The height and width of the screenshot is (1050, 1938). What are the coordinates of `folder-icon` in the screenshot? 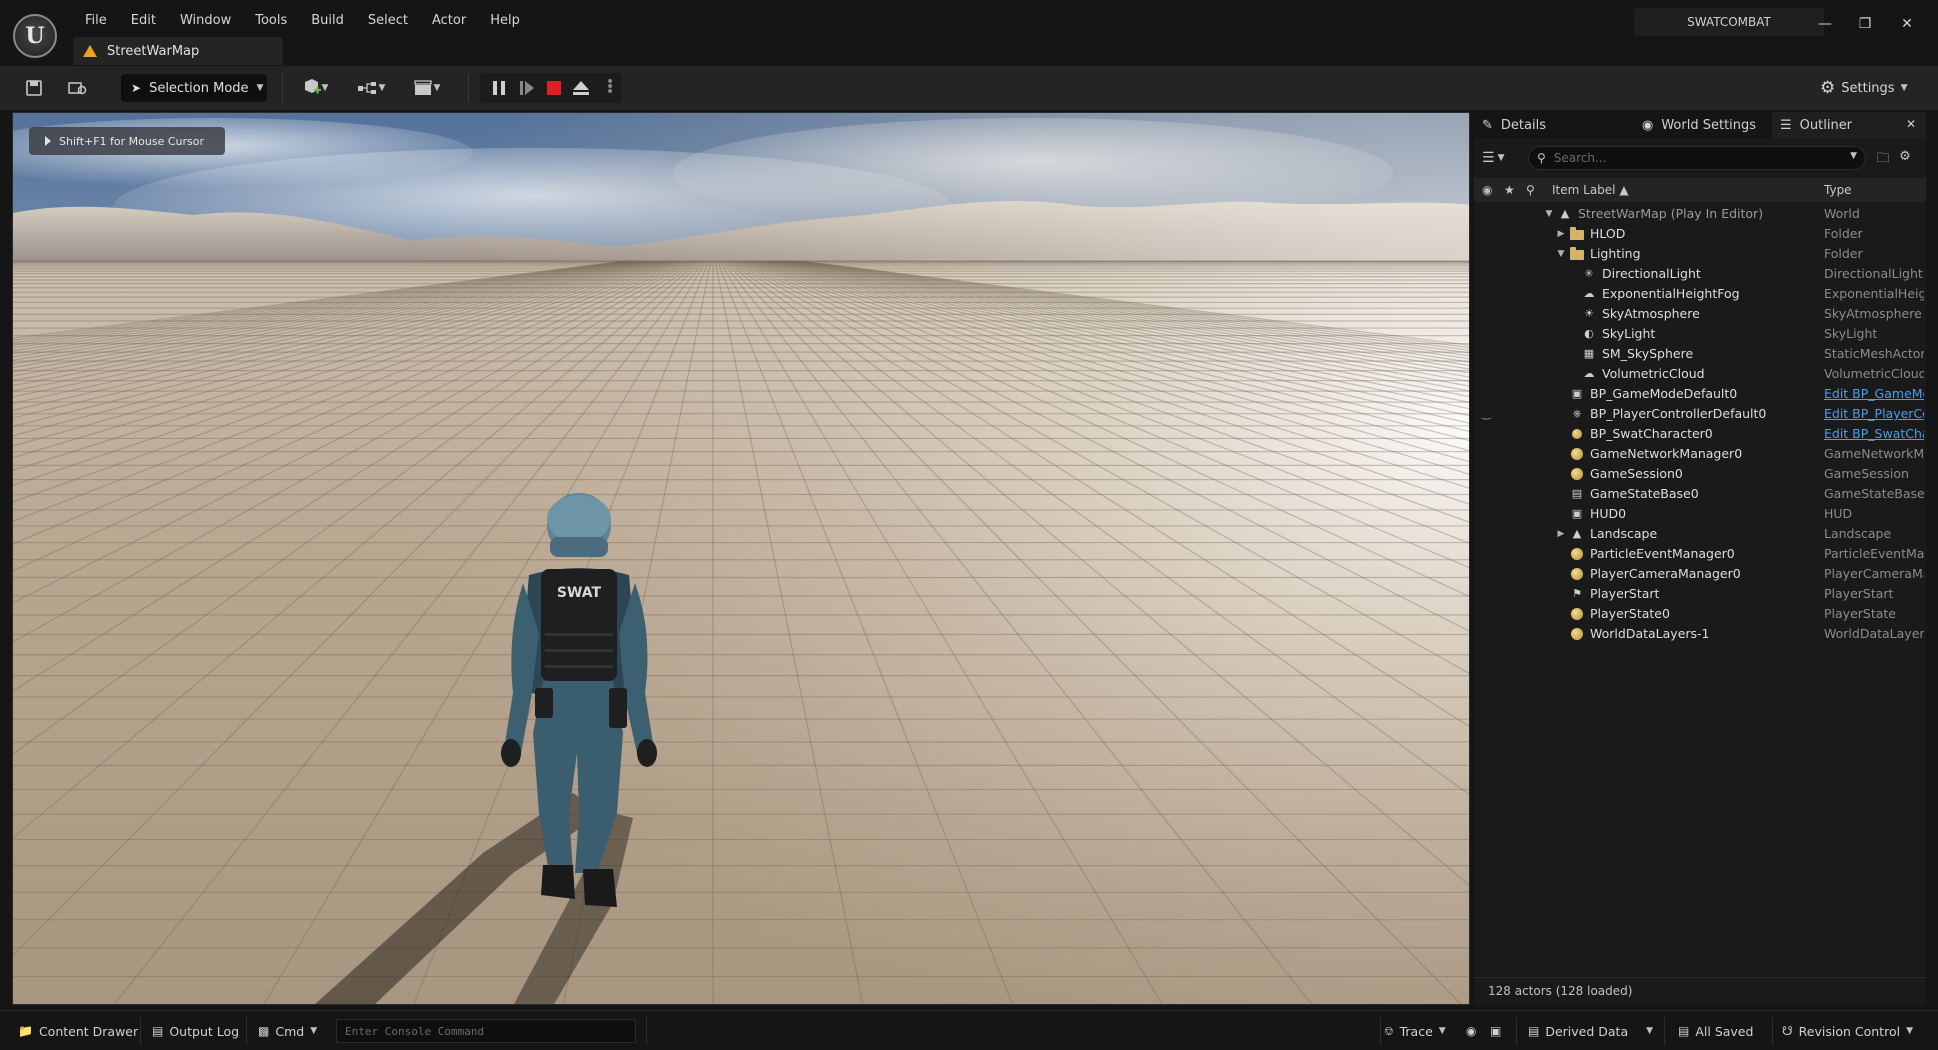 It's located at (1577, 234).